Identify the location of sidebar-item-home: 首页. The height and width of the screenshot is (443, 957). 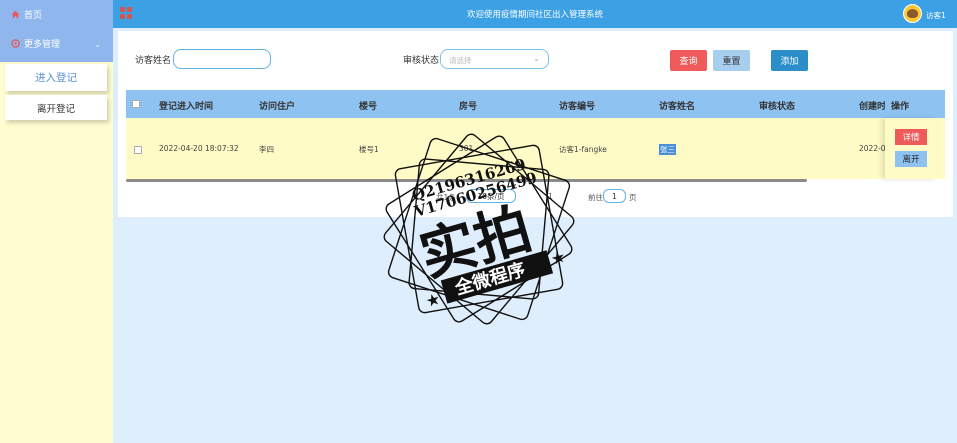
(56, 14).